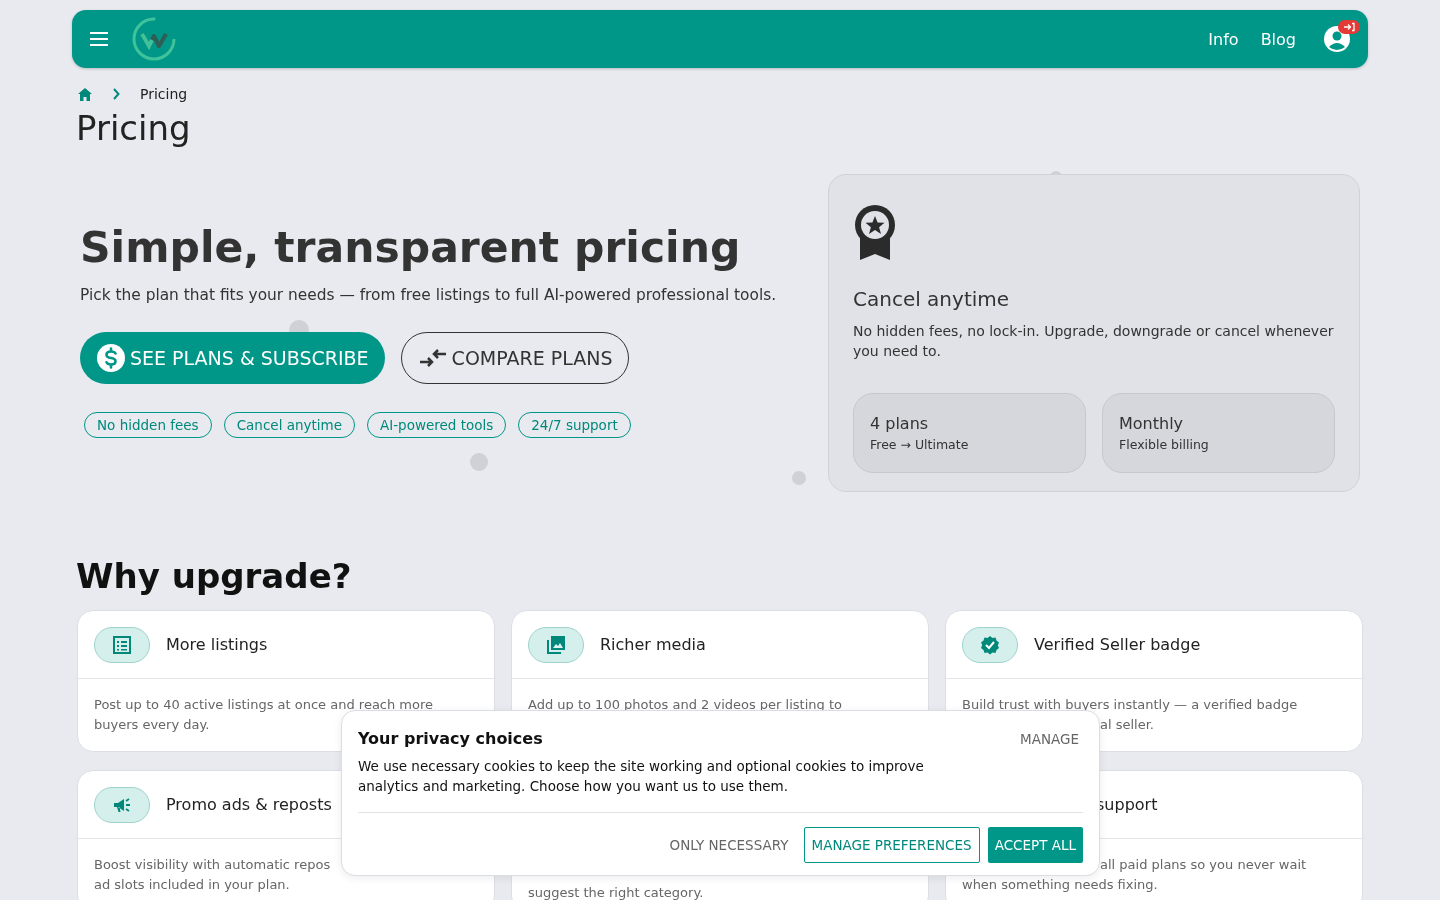  I want to click on card-text: ad slots included in your plan., so click(192, 885).